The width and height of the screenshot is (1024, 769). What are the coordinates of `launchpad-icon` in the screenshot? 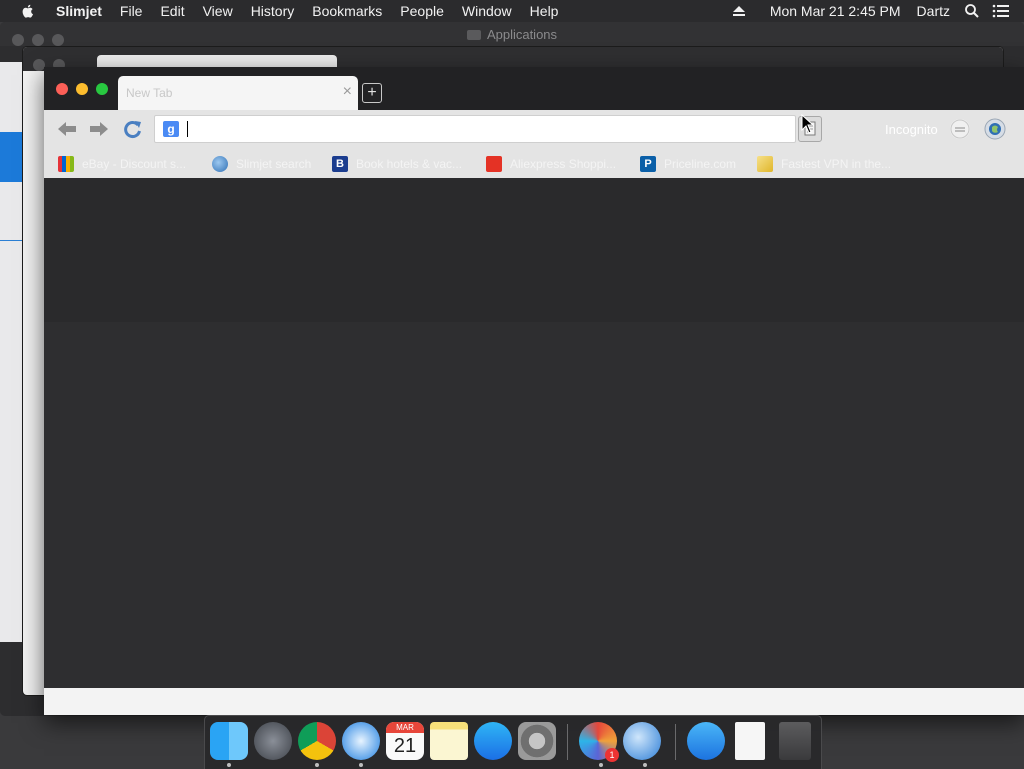 It's located at (273, 741).